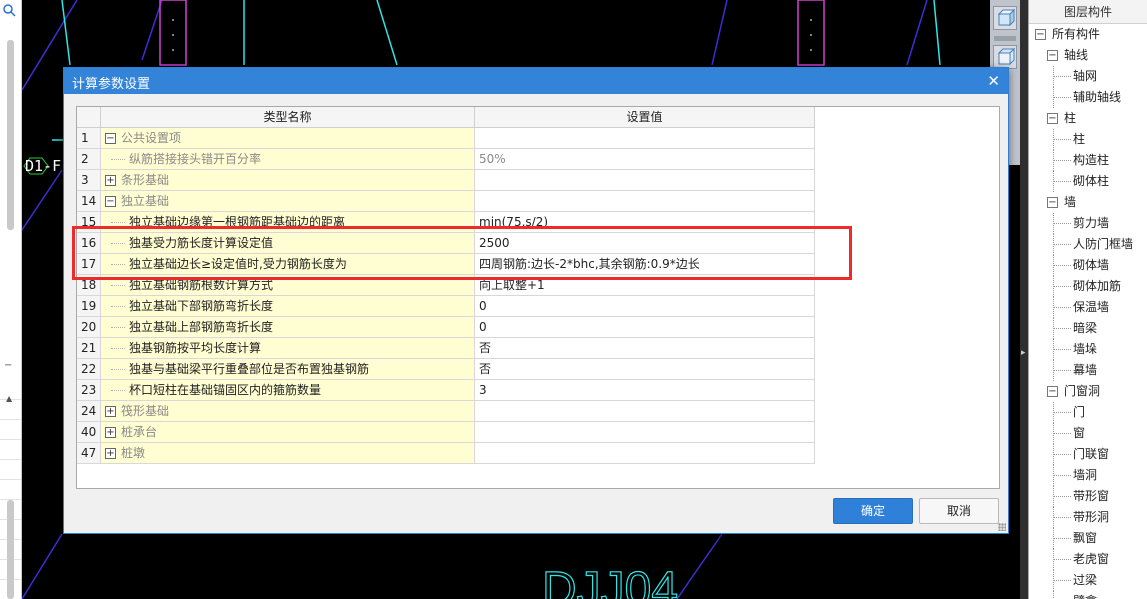 This screenshot has height=599, width=1147. Describe the element at coordinates (1005, 57) in the screenshot. I see `cube-top-icon` at that location.